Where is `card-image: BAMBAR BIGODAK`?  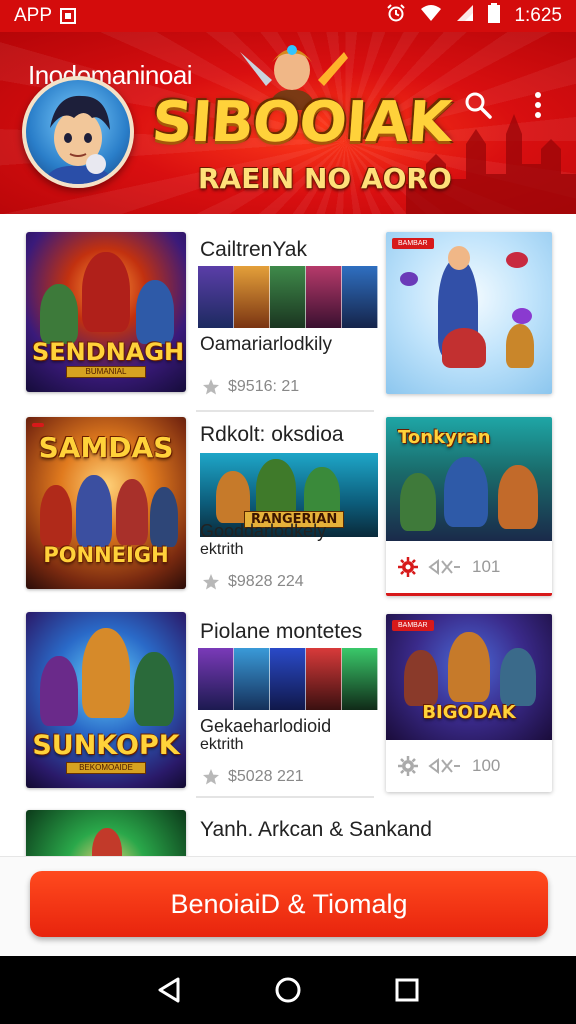 card-image: BAMBAR BIGODAK is located at coordinates (469, 677).